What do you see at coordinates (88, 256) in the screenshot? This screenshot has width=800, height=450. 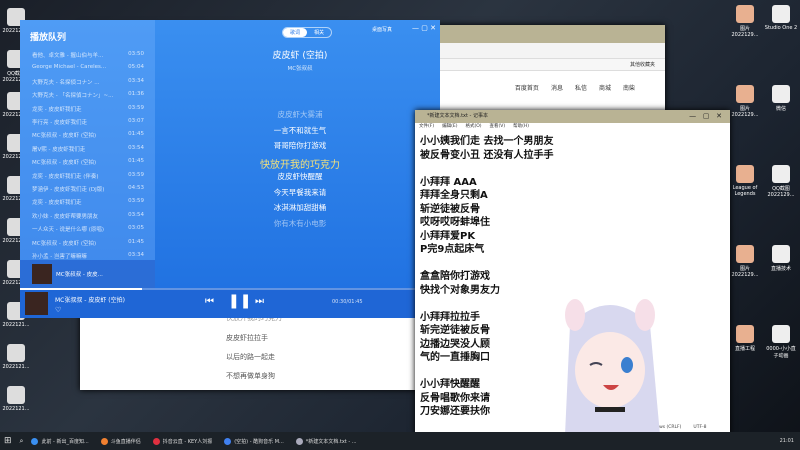 I see `queue-item: 孙小孟 - 岂害了嘛嘛嘛 03:34` at bounding box center [88, 256].